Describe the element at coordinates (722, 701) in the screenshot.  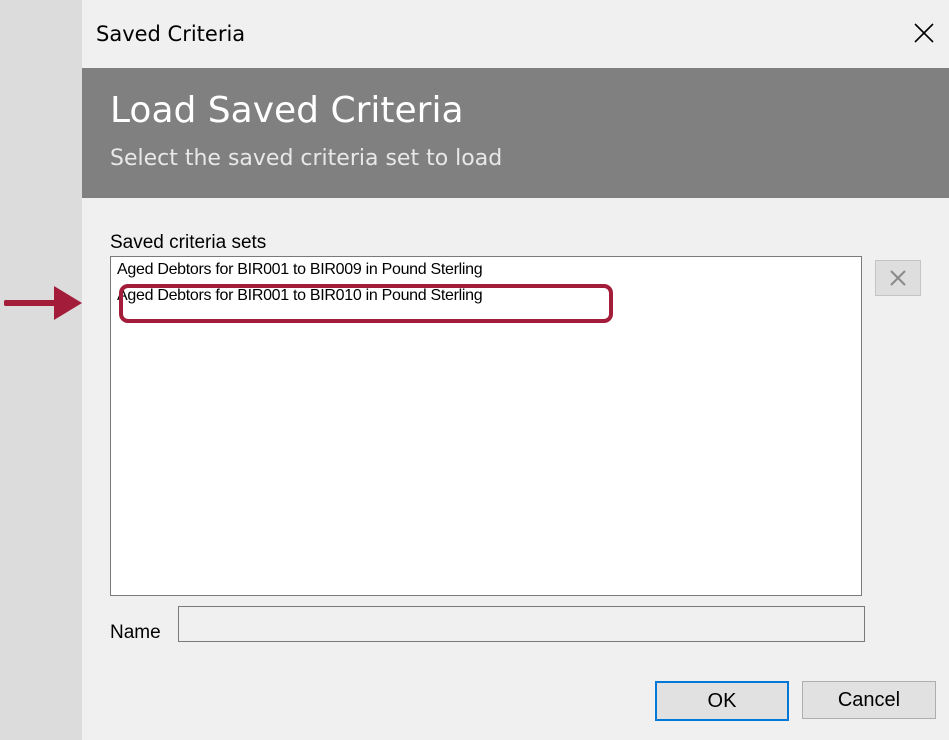
I see `ok-button: OK` at that location.